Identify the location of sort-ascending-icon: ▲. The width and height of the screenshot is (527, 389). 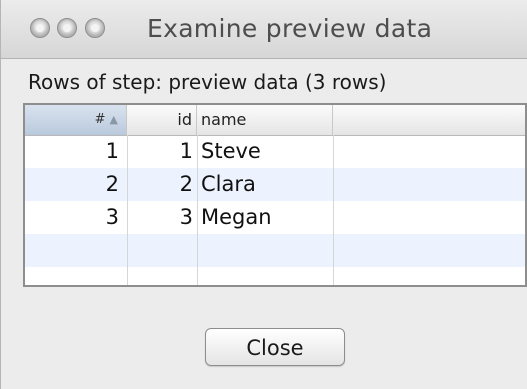
(113, 119).